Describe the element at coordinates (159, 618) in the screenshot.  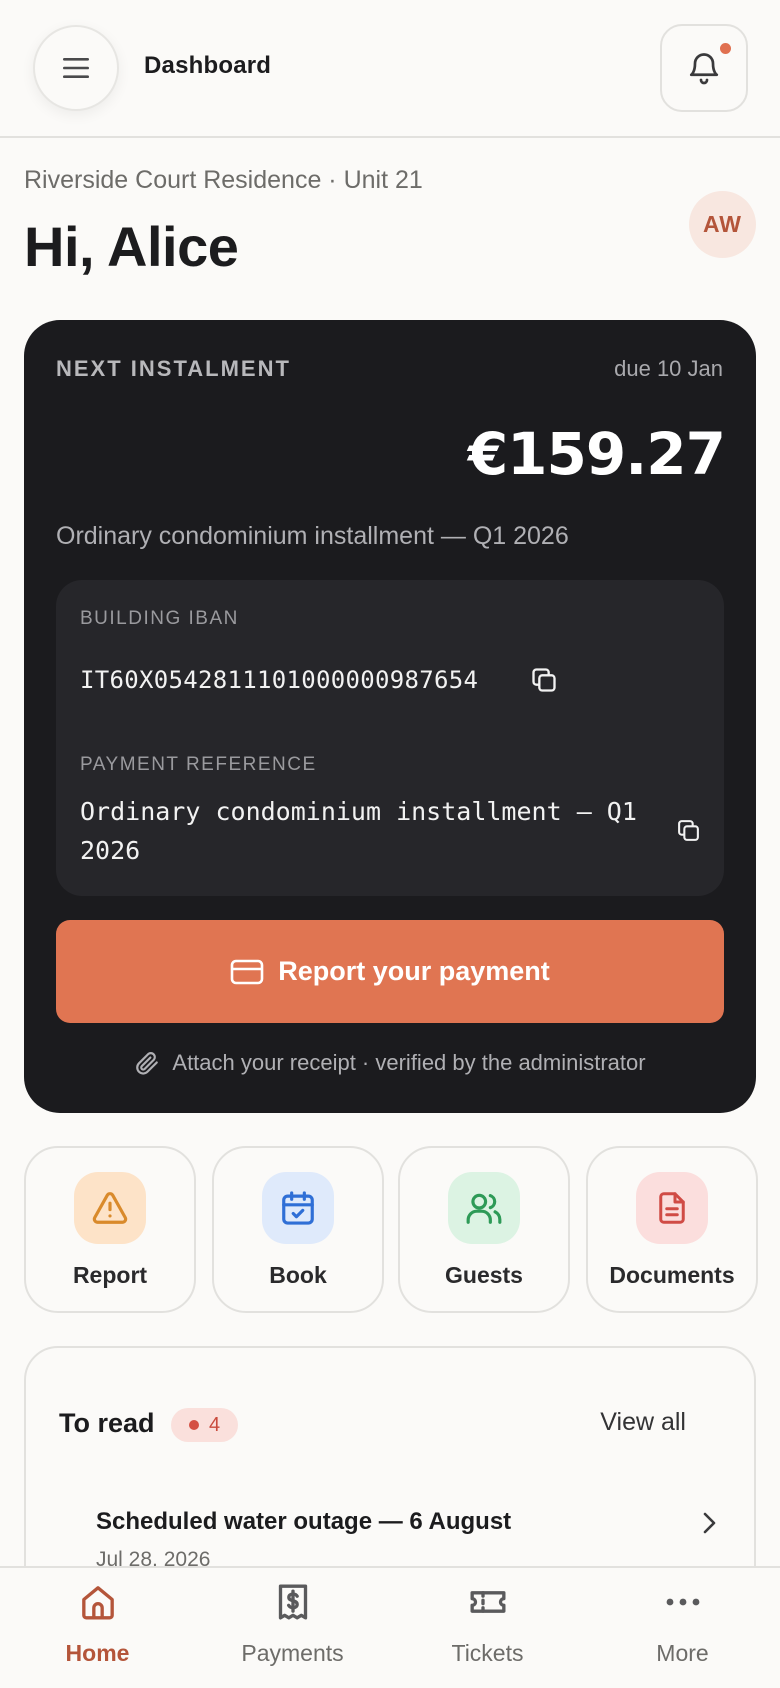
I see `iban-label: BUILDING IBAN` at that location.